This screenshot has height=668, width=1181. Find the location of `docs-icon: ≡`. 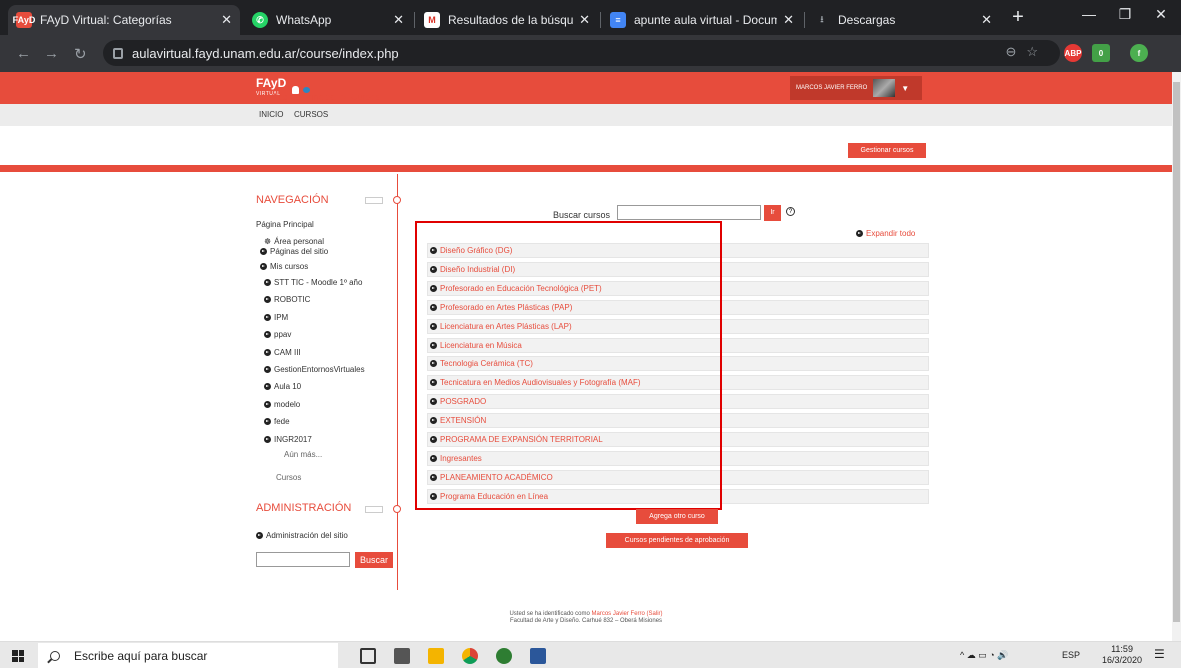

docs-icon: ≡ is located at coordinates (618, 20).